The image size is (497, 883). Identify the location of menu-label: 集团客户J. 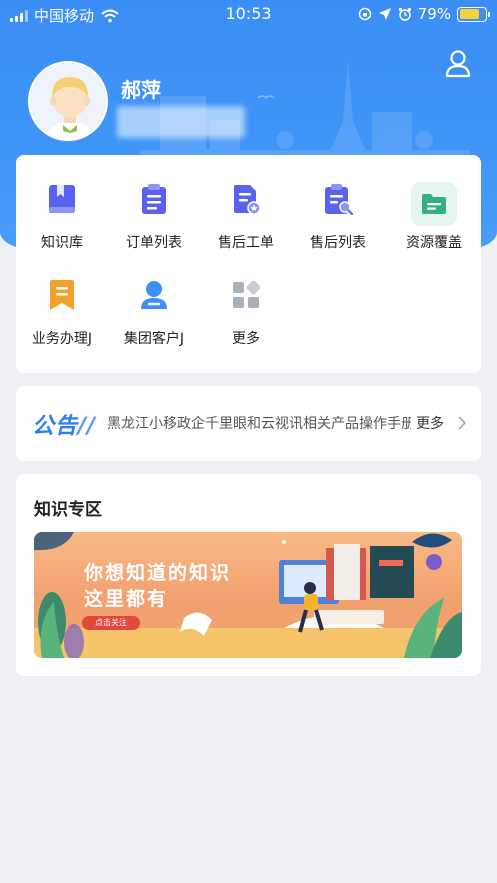
(154, 339).